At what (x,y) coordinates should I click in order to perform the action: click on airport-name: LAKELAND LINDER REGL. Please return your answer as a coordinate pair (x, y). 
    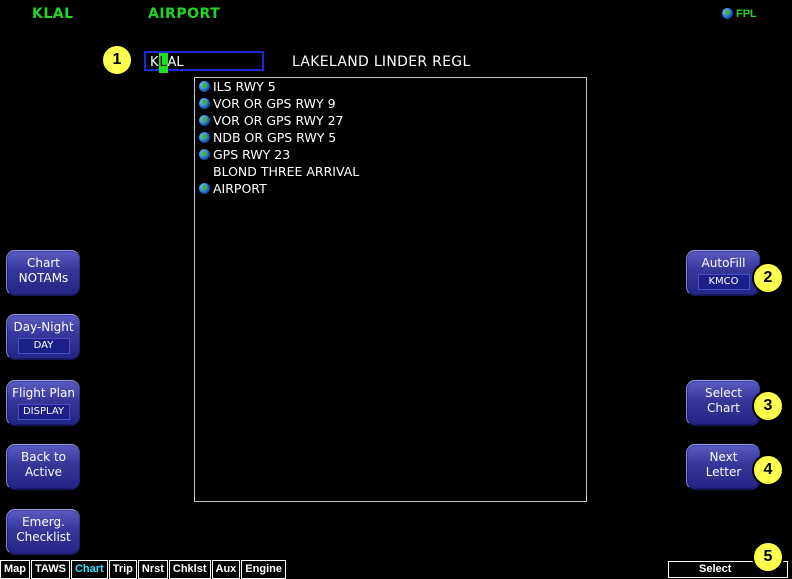
    Looking at the image, I should click on (381, 62).